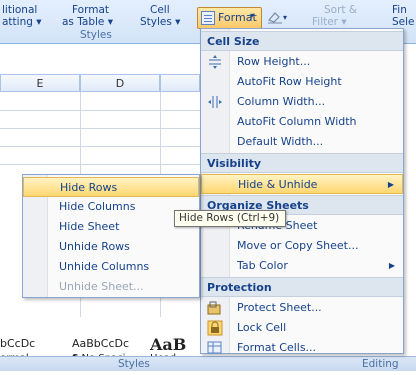 This screenshot has height=375, width=416. I want to click on column-header-next, so click(180, 83).